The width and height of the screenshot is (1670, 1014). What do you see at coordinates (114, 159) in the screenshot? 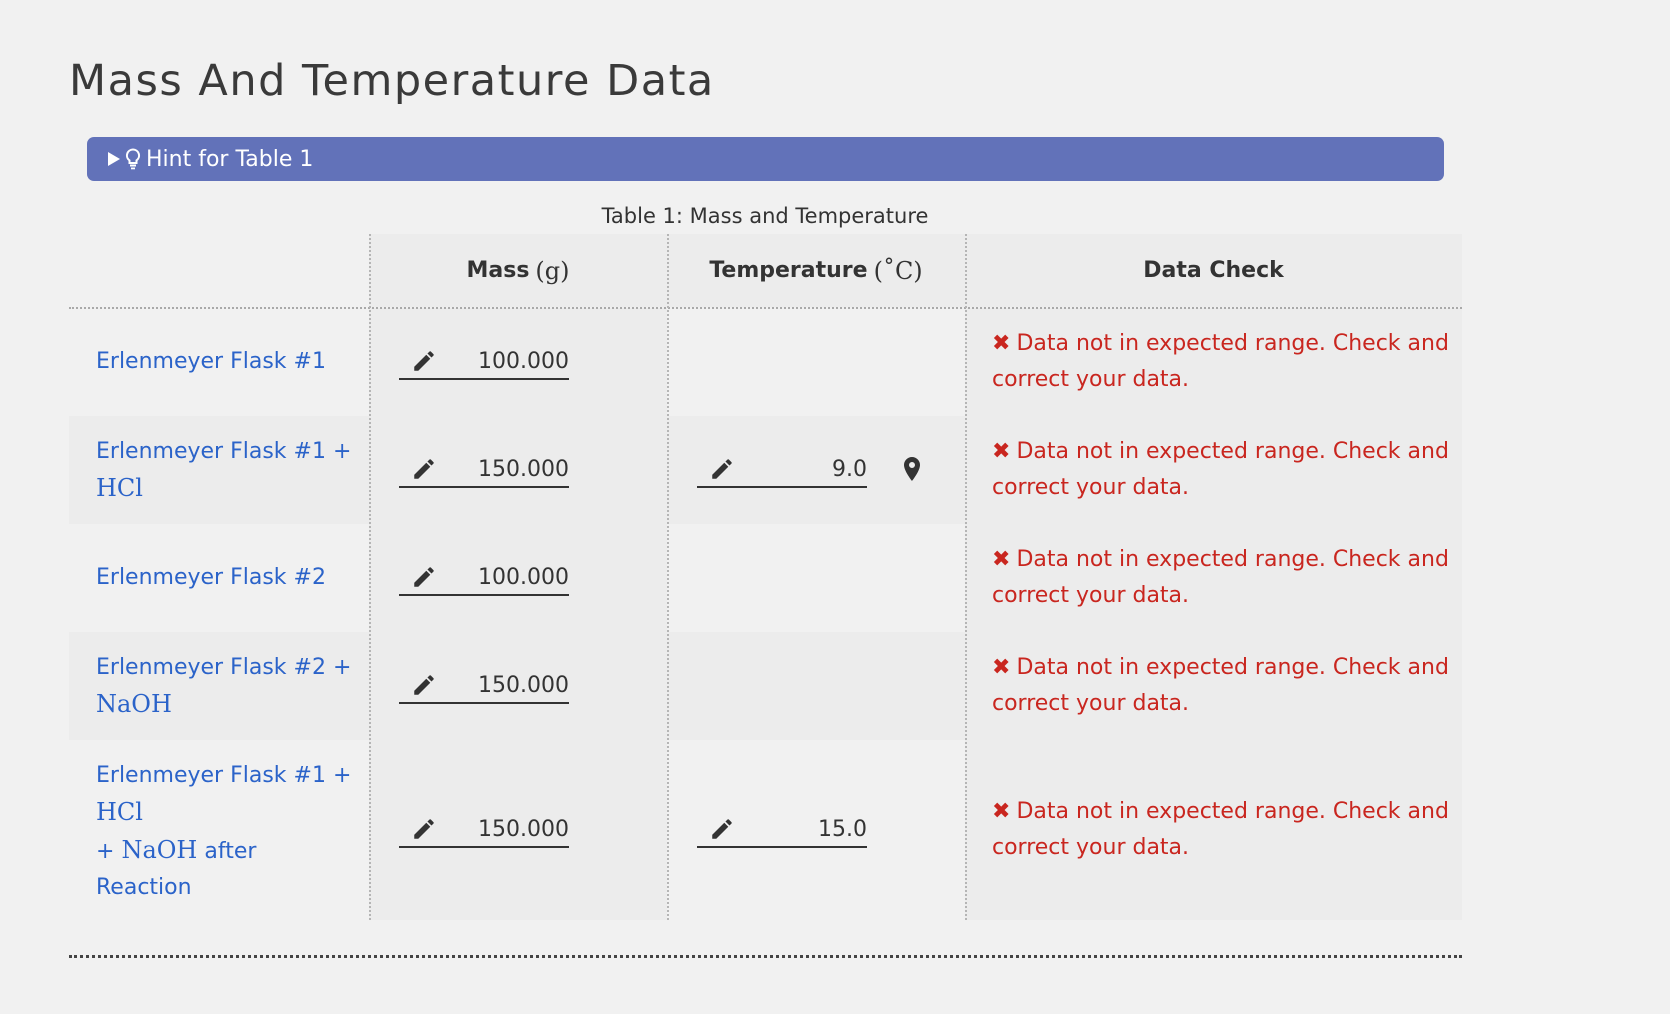
I see `expand-triangle-icon` at bounding box center [114, 159].